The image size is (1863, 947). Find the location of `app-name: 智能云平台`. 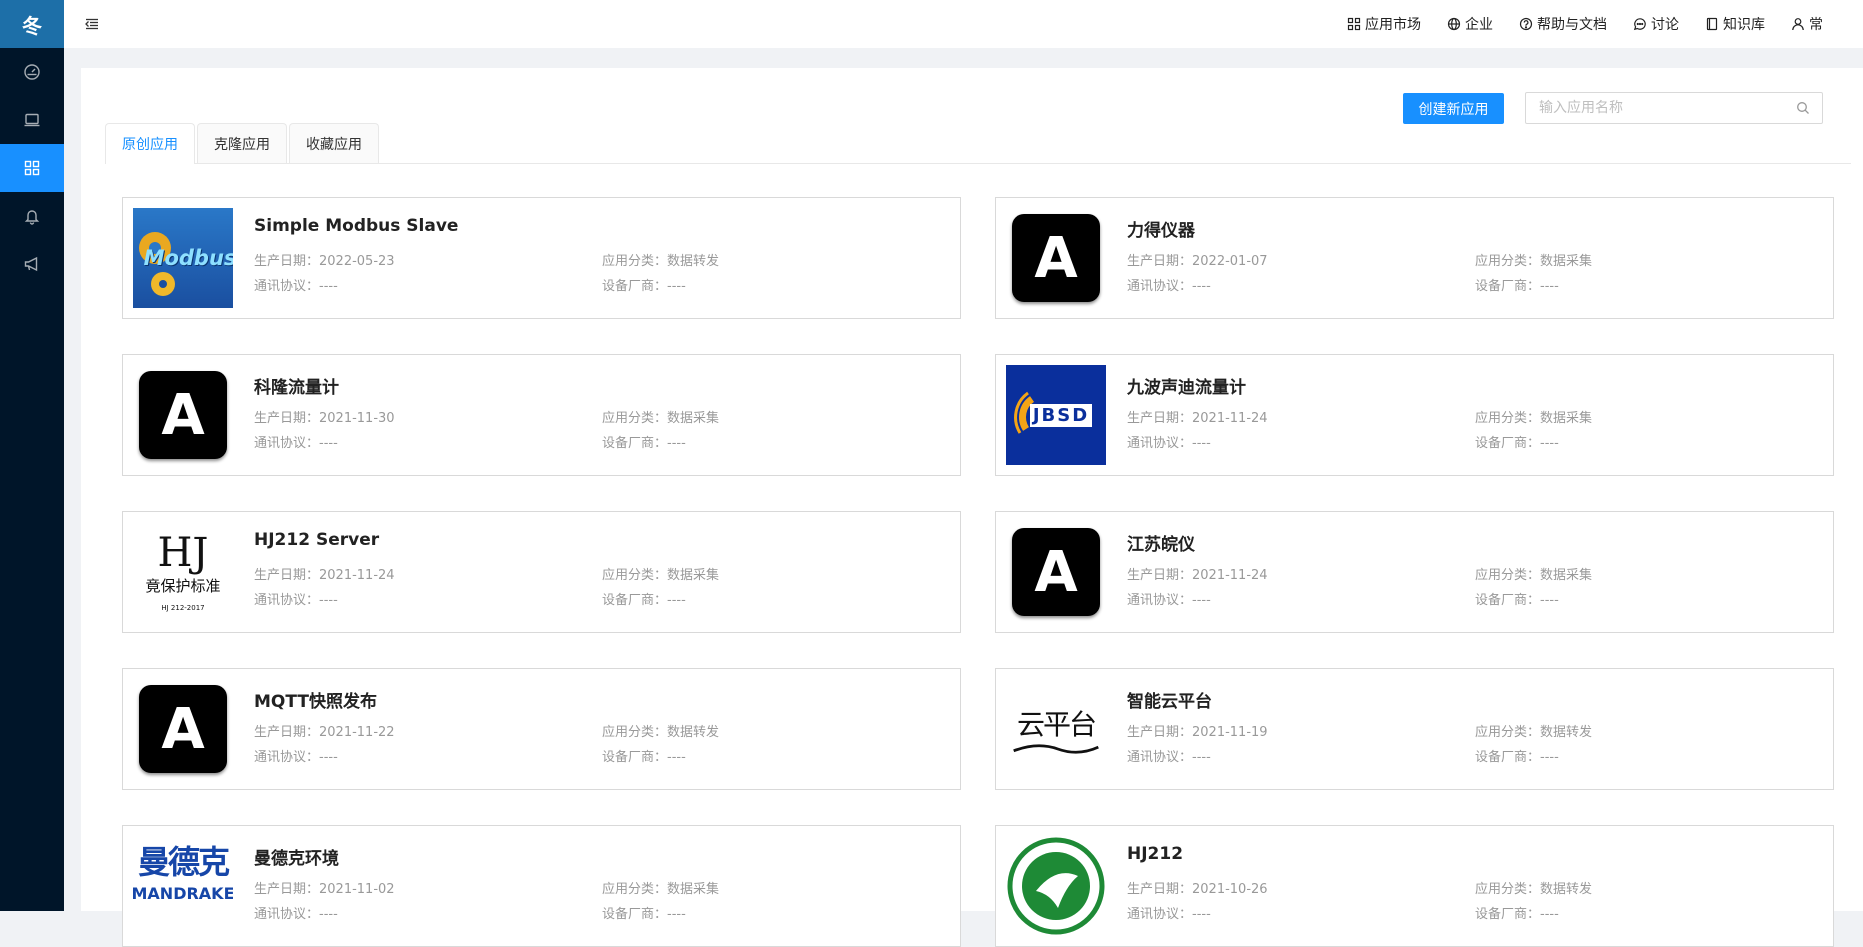

app-name: 智能云平台 is located at coordinates (1169, 702).